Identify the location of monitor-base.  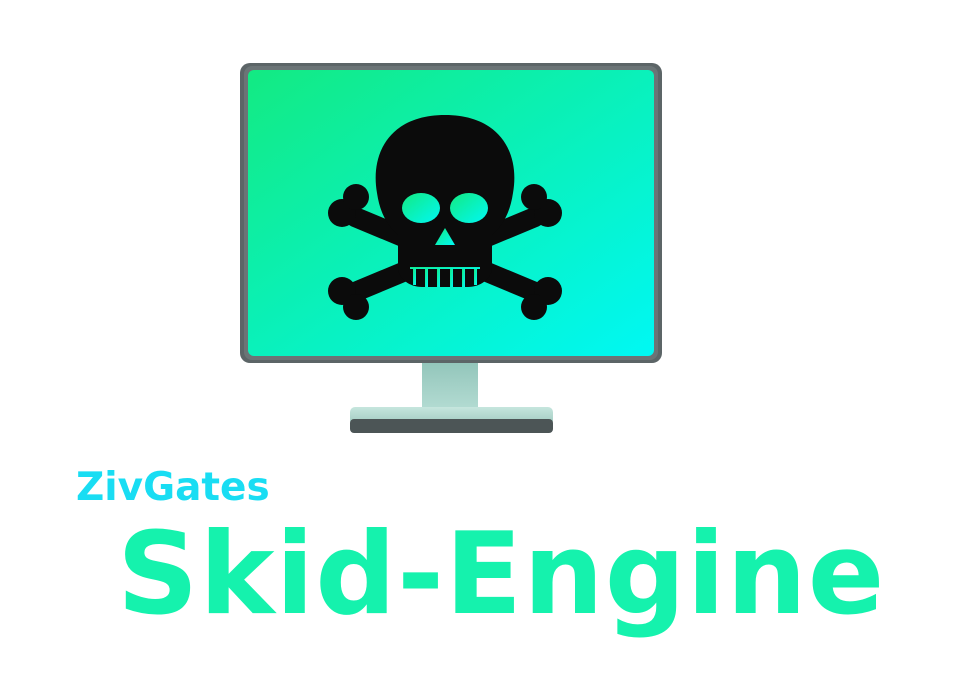
(451, 420).